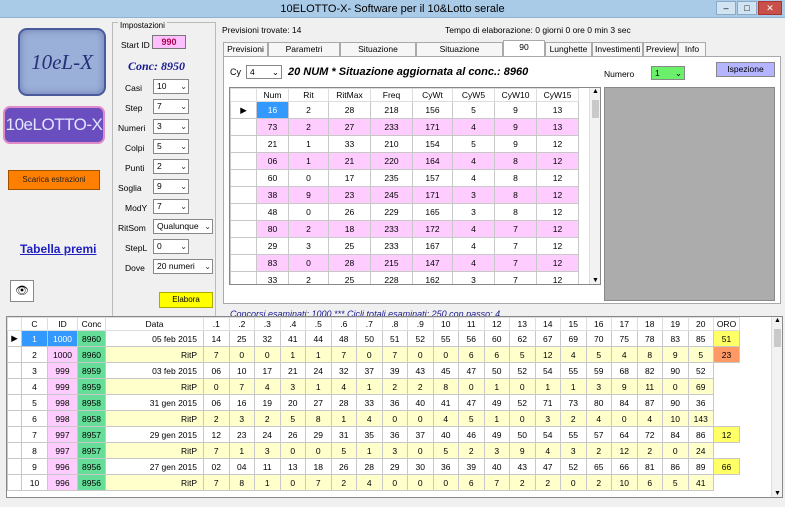  Describe the element at coordinates (91, 450) in the screenshot. I see `table-cell: 8957` at that location.